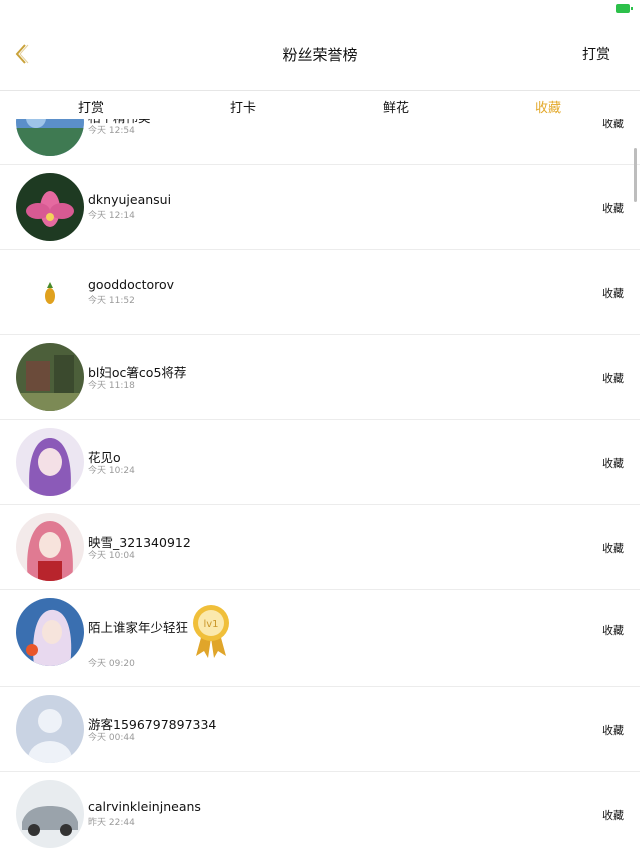  Describe the element at coordinates (320, 292) in the screenshot. I see `list-item: gooddoctorov 今天 11:52 收藏` at that location.